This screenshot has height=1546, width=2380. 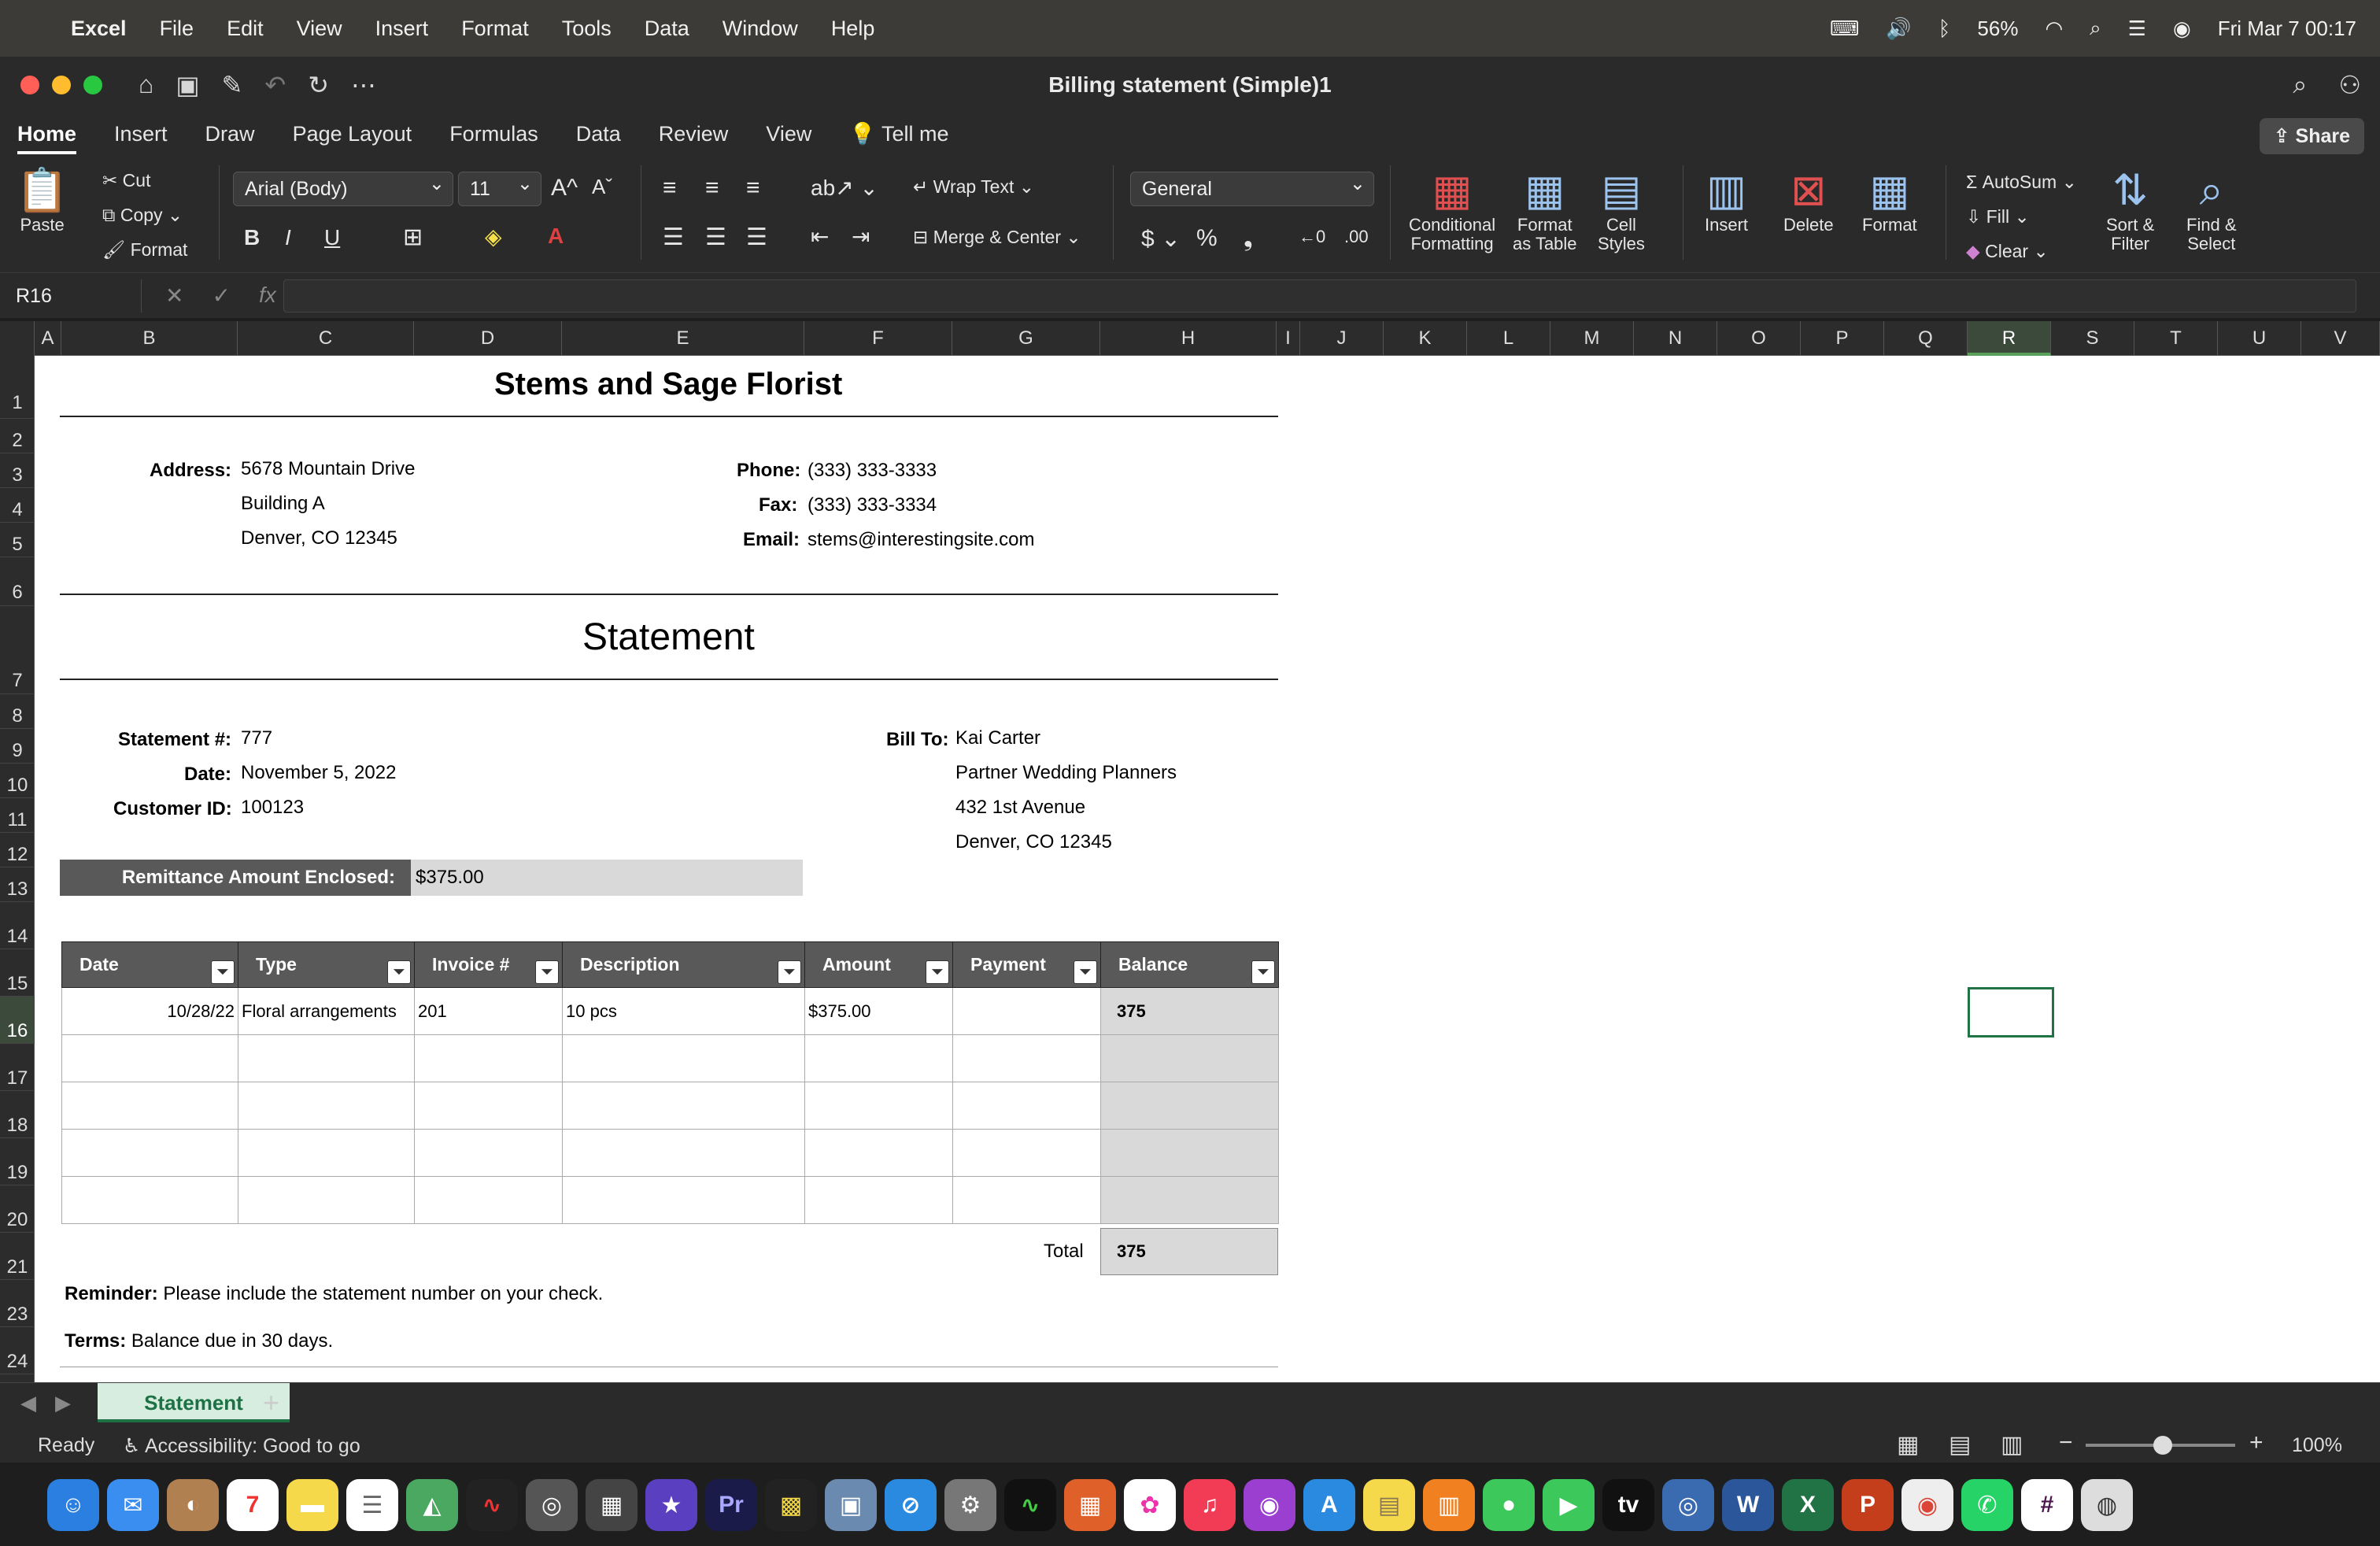 What do you see at coordinates (2092, 338) in the screenshot?
I see `column-header-s: S` at bounding box center [2092, 338].